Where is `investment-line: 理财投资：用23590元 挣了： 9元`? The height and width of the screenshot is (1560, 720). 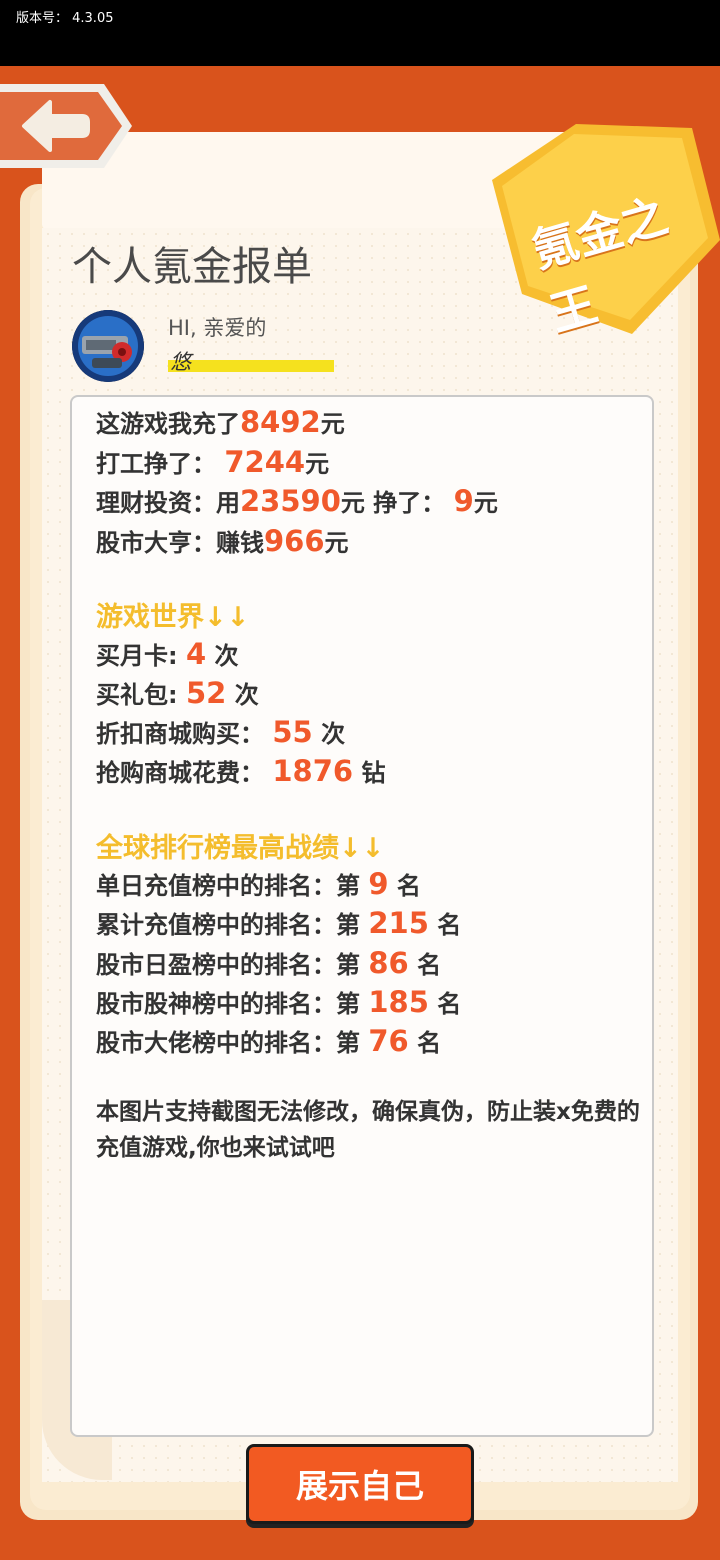
investment-line: 理财投资：用23590元 挣了： 9元 is located at coordinates (297, 501).